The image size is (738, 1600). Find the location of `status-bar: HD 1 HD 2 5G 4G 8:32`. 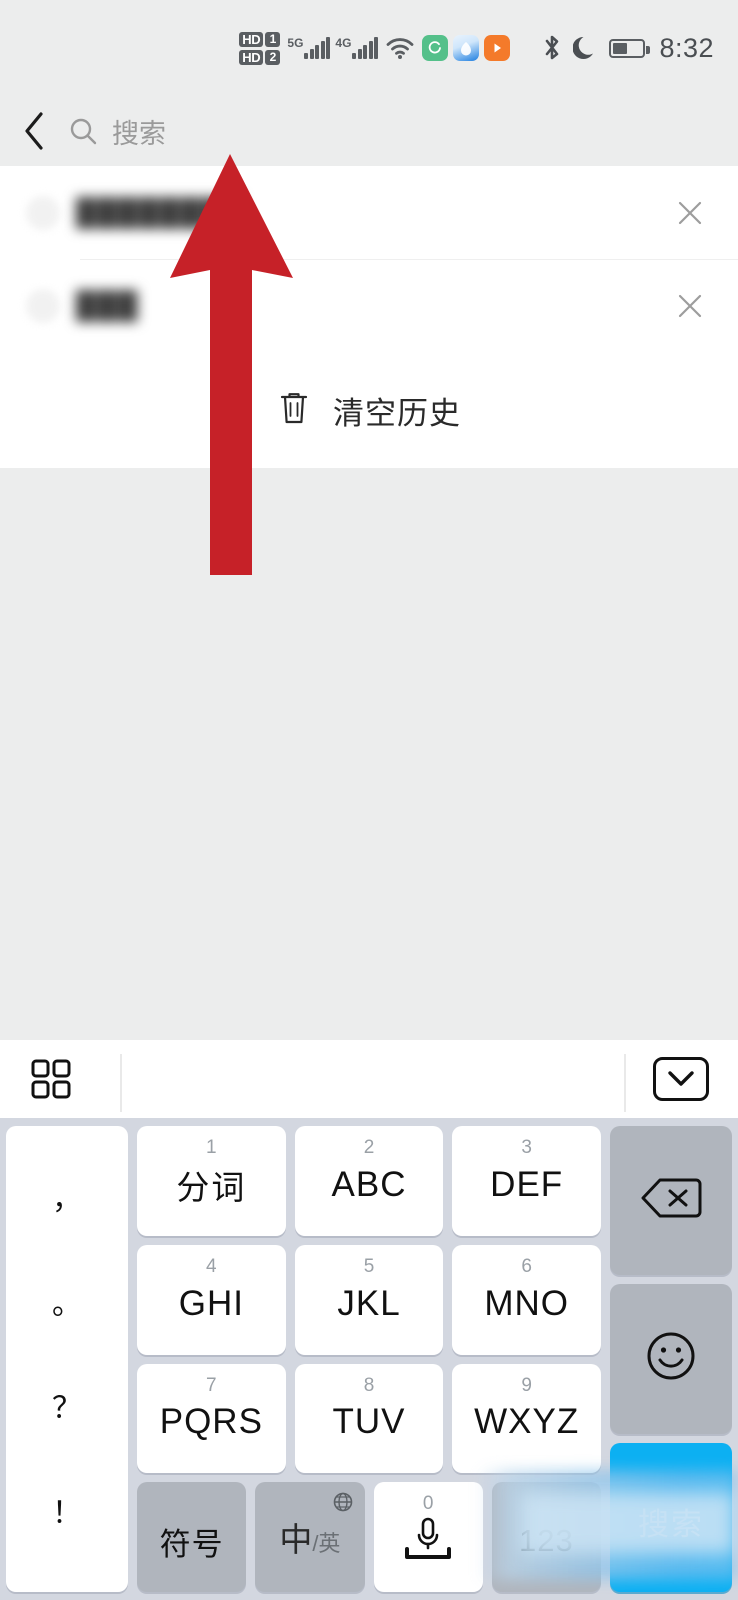

status-bar: HD 1 HD 2 5G 4G 8:32 is located at coordinates (369, 48).